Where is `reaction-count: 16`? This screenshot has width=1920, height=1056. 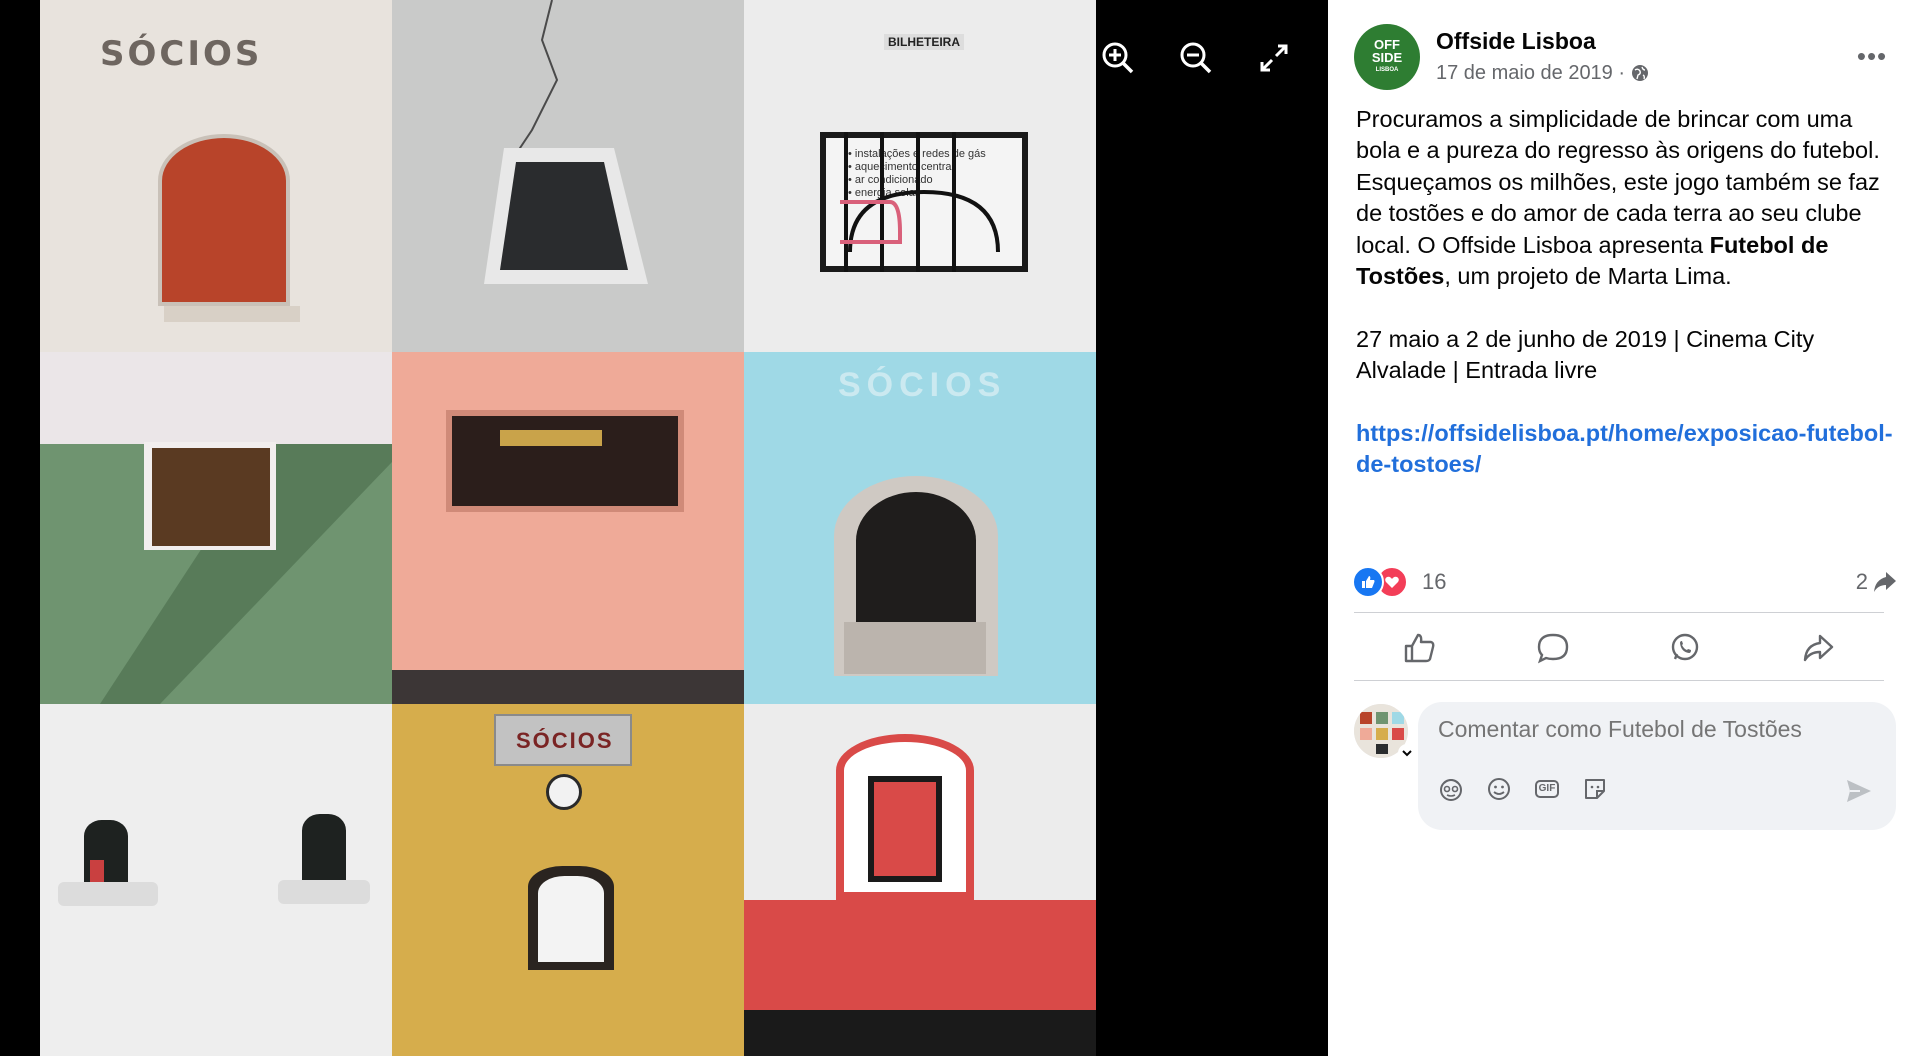
reaction-count: 16 is located at coordinates (1434, 582).